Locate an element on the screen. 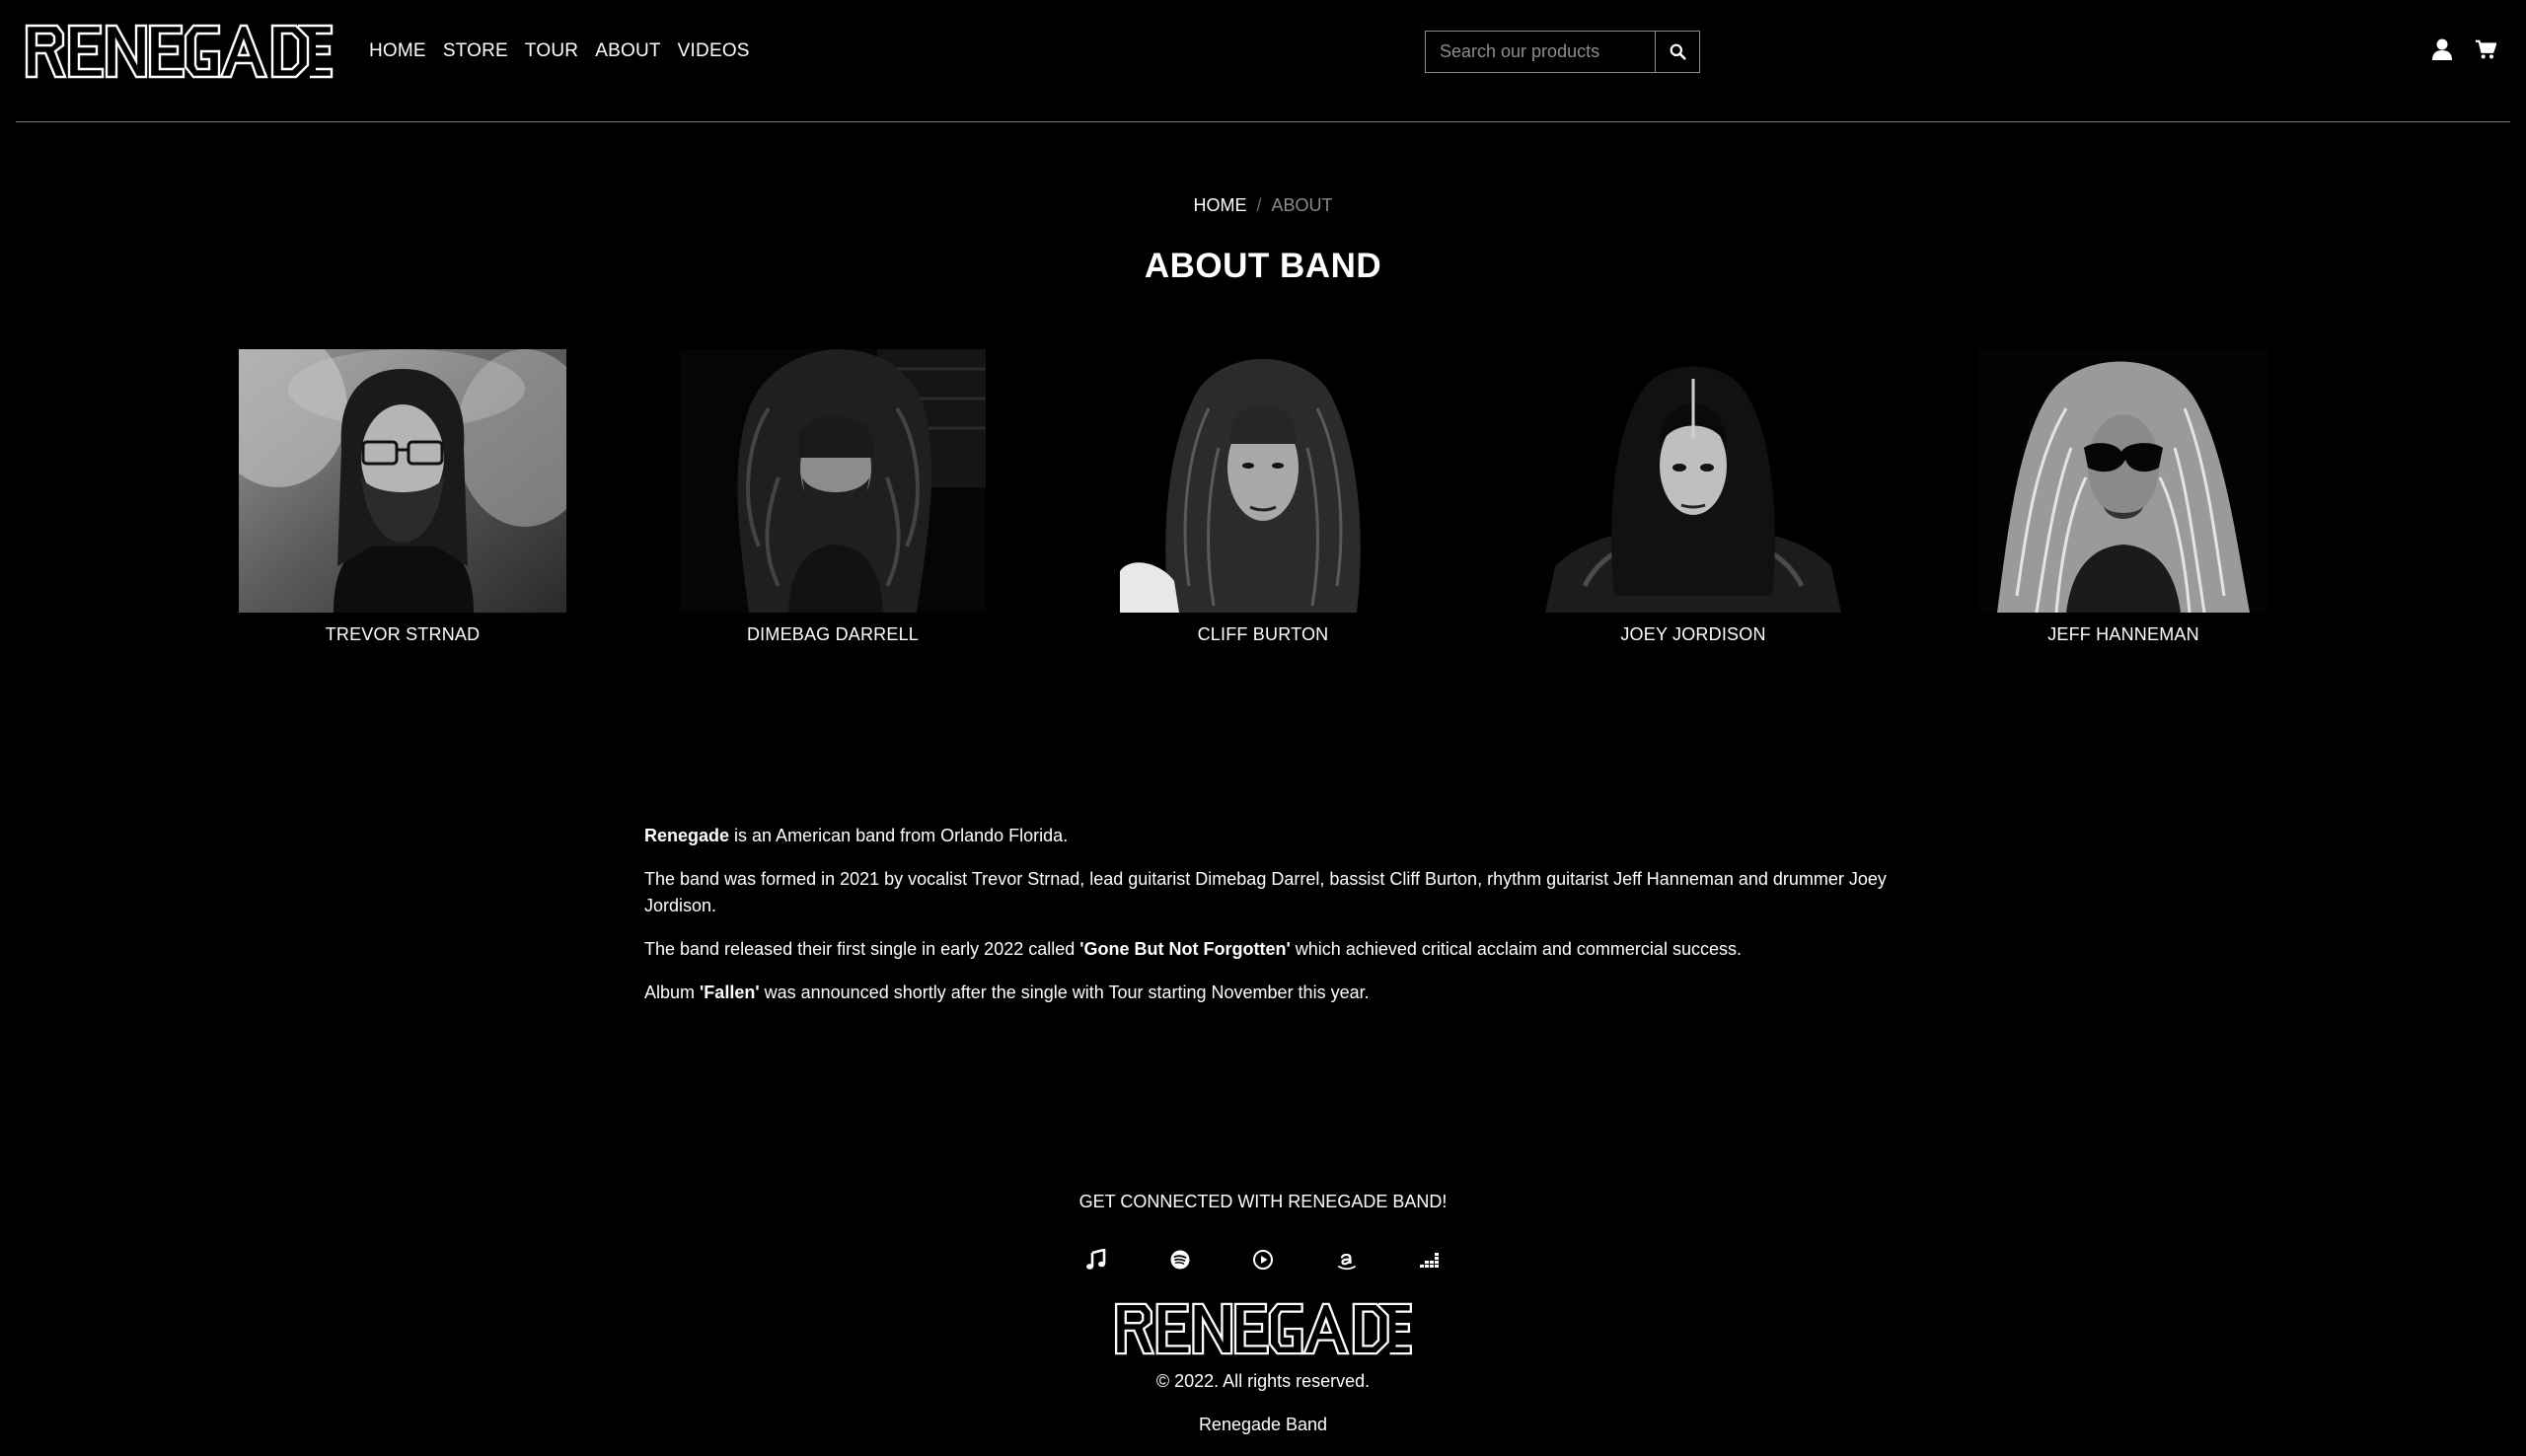 The image size is (2526, 1456). breadcrumb-home: HOME is located at coordinates (1219, 205).